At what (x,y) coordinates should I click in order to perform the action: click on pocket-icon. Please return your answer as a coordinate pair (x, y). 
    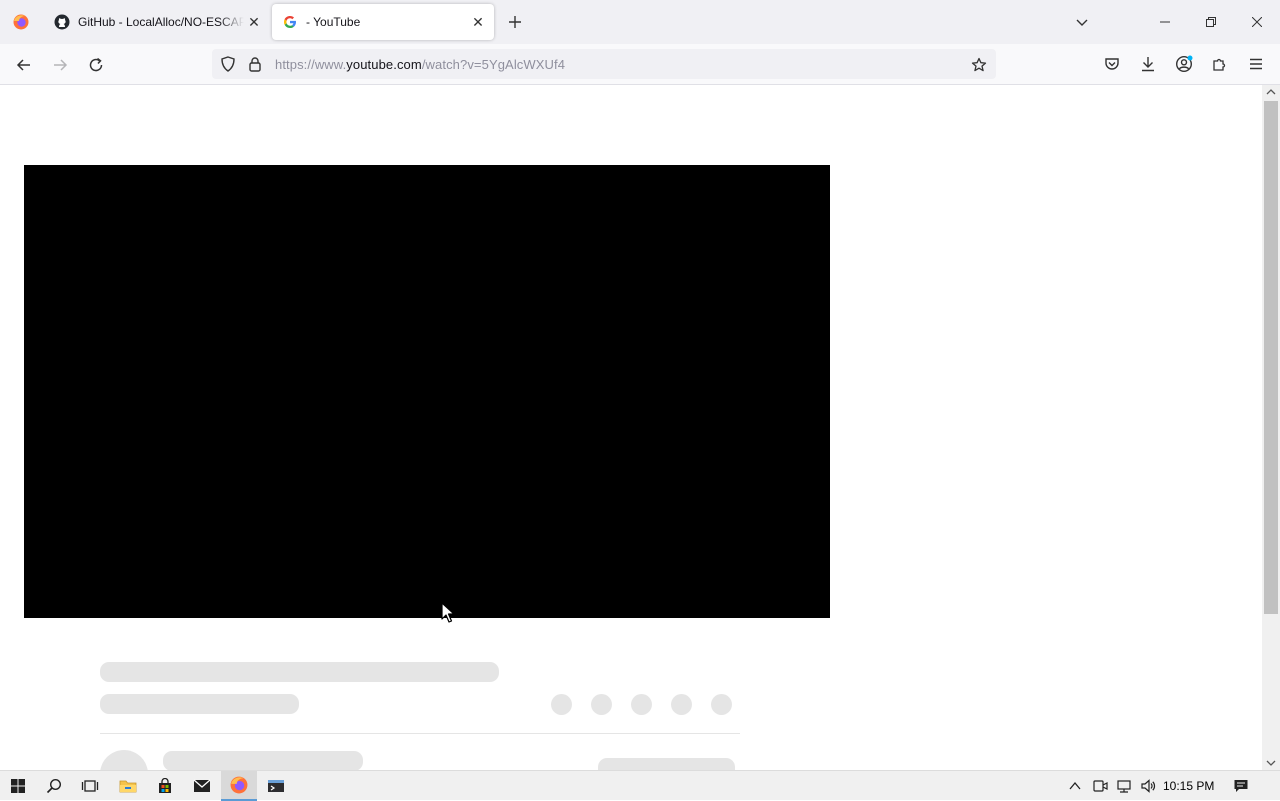
    Looking at the image, I should click on (1112, 64).